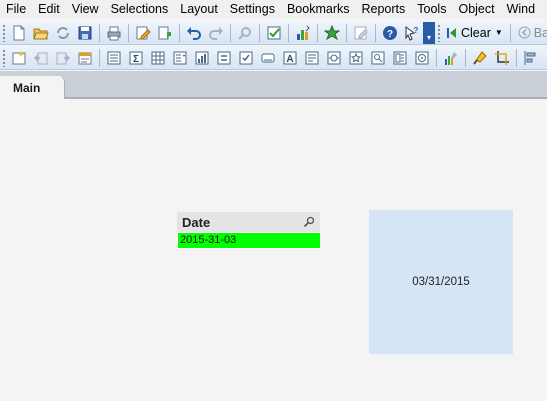 The height and width of the screenshot is (401, 547). I want to click on listbox-icon, so click(114, 58).